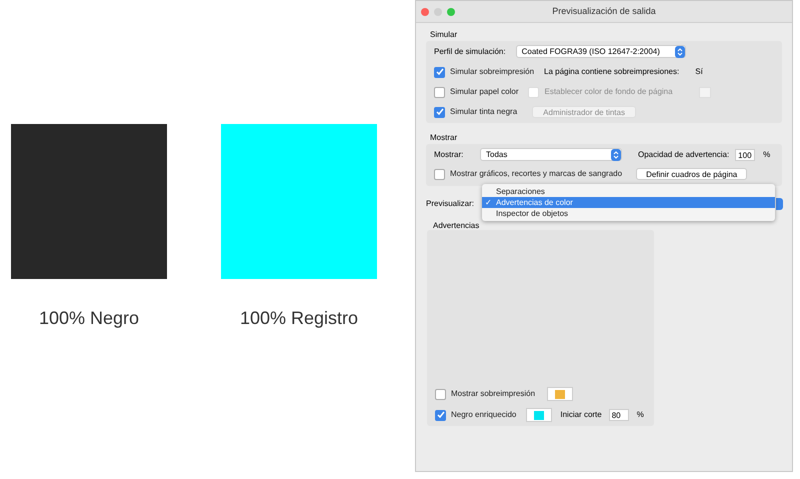 The width and height of the screenshot is (800, 479). I want to click on menu-item-label: Inspector de objetos, so click(532, 213).